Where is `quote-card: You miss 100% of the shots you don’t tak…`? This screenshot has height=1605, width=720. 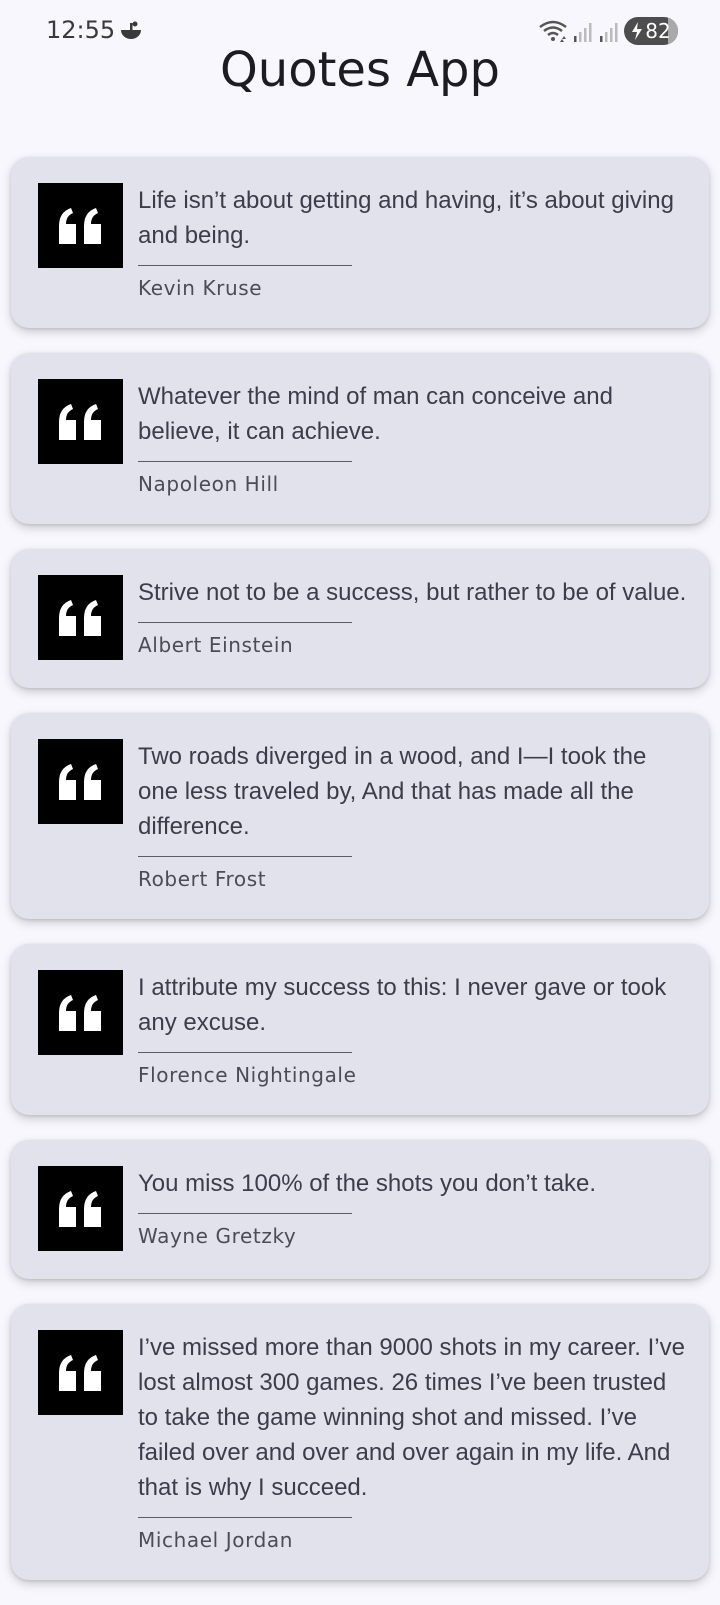
quote-card: You miss 100% of the shots you don’t tak… is located at coordinates (360, 1209).